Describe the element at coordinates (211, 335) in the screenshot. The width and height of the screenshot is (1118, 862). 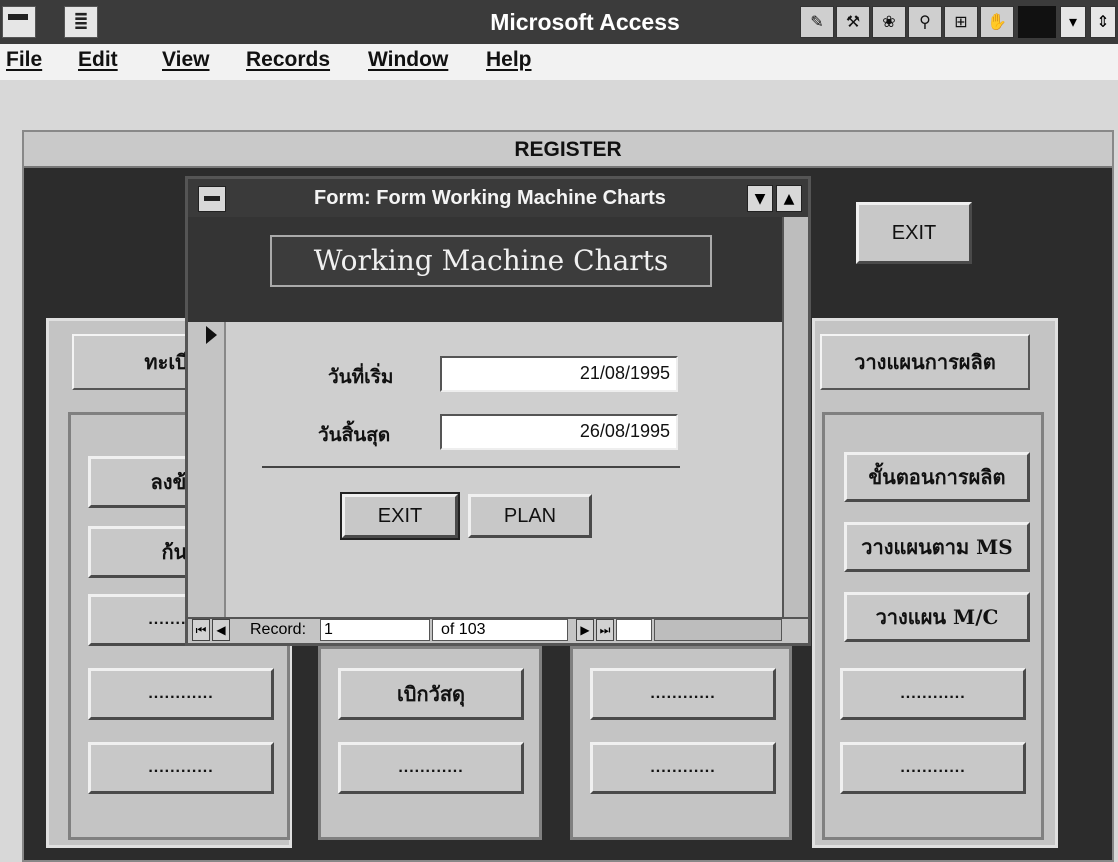
I see `current-record-arrow-icon` at that location.